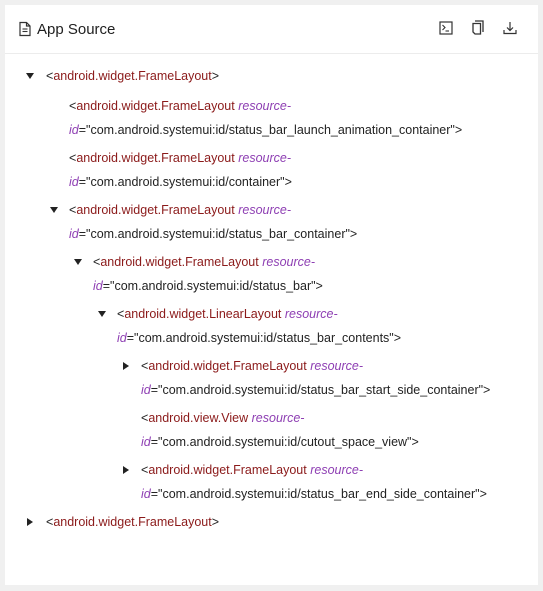 Image resolution: width=543 pixels, height=591 pixels. I want to click on panel-header: App Source, so click(271, 29).